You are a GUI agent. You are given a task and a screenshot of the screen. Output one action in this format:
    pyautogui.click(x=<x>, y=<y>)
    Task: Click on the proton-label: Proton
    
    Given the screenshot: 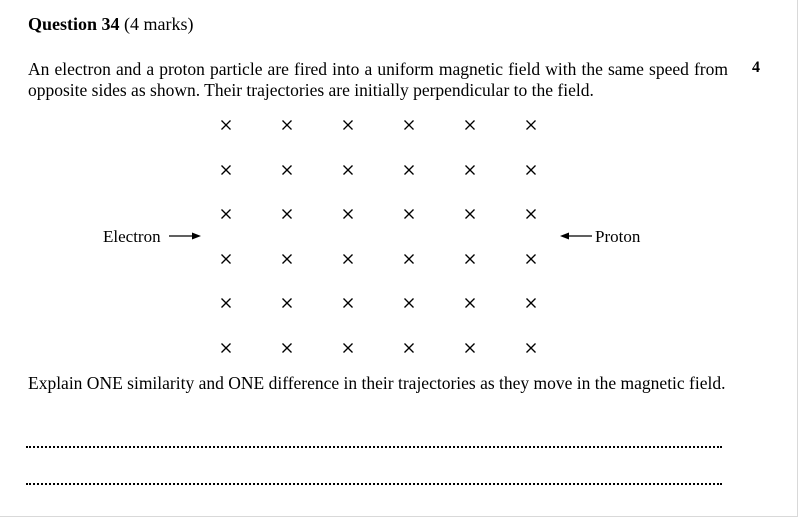 What is the action you would take?
    pyautogui.click(x=618, y=236)
    